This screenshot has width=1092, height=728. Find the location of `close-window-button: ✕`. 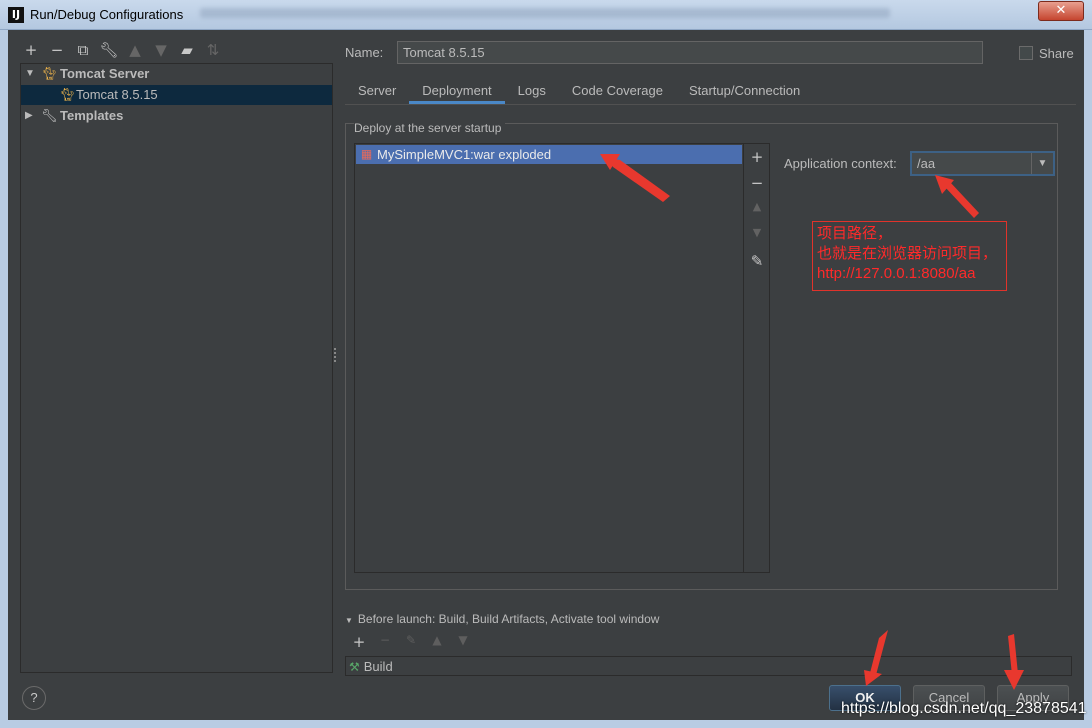

close-window-button: ✕ is located at coordinates (1061, 11).